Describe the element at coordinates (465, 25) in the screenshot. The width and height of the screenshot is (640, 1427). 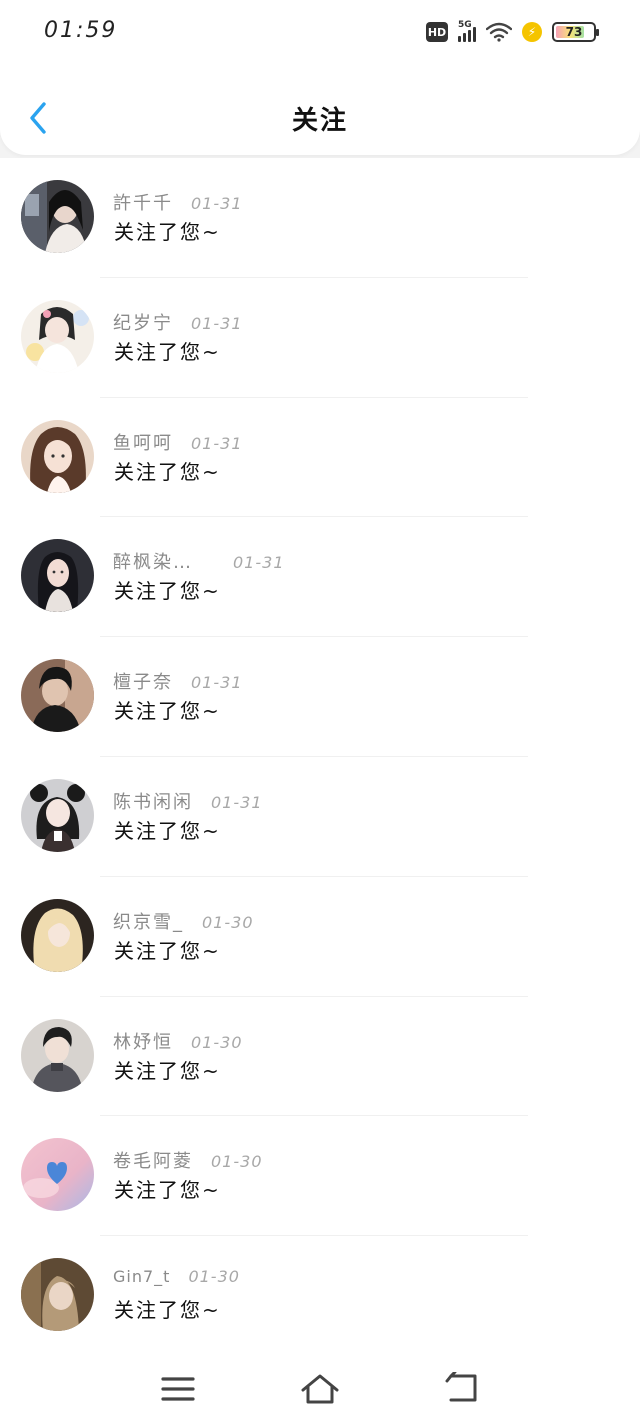
I see `network-type: 5G` at that location.